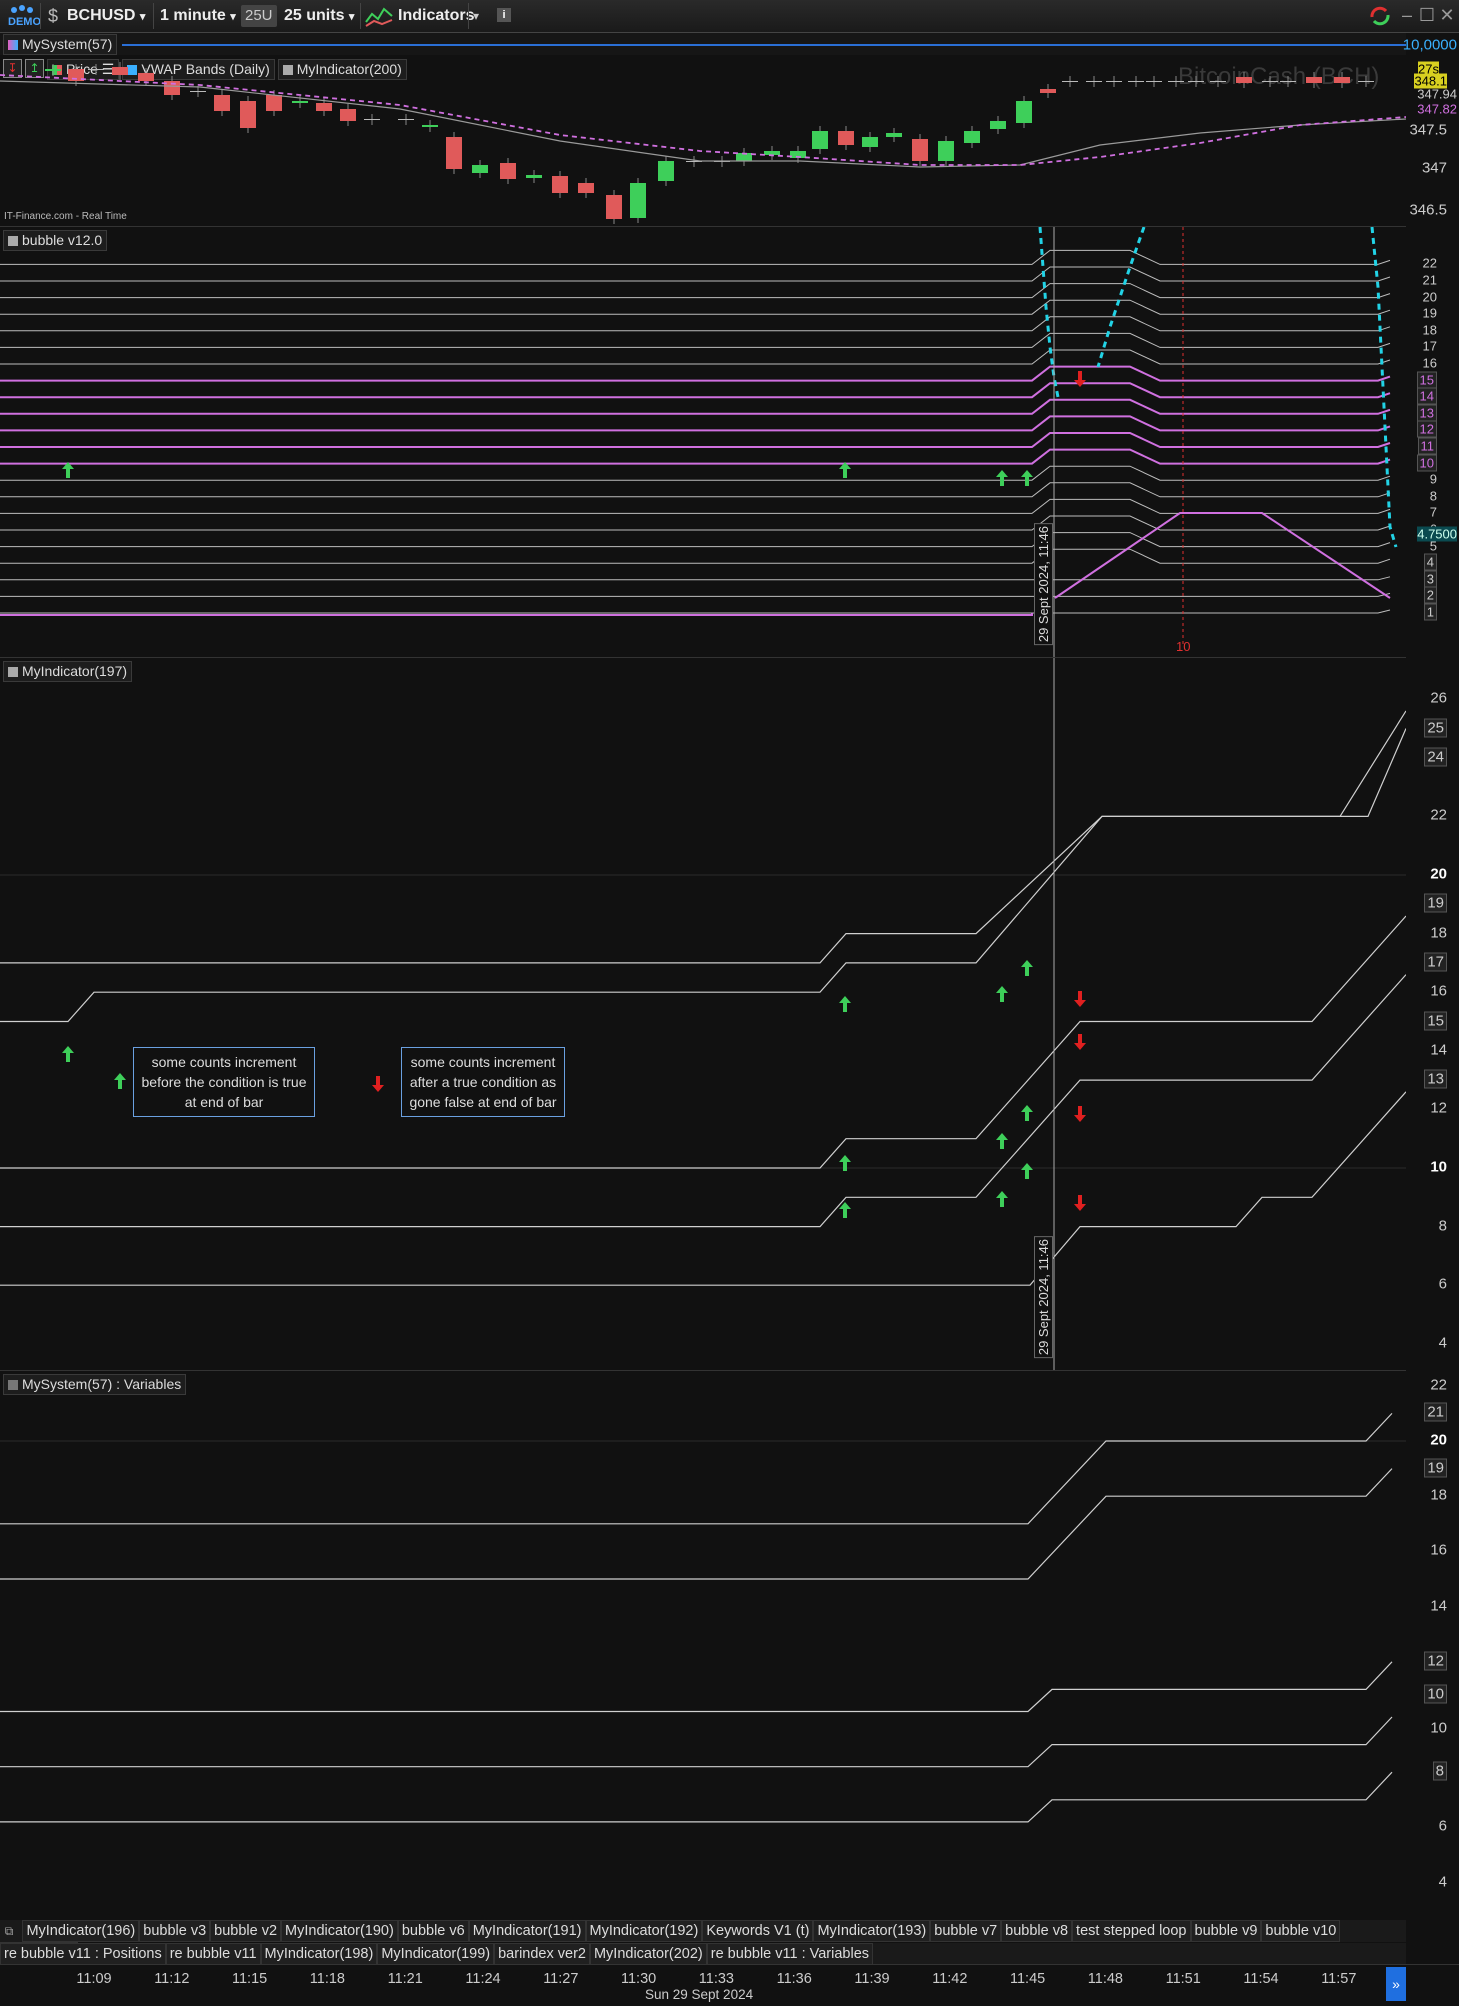  Describe the element at coordinates (175, 1931) in the screenshot. I see `indicator-tab: bubble v3` at that location.